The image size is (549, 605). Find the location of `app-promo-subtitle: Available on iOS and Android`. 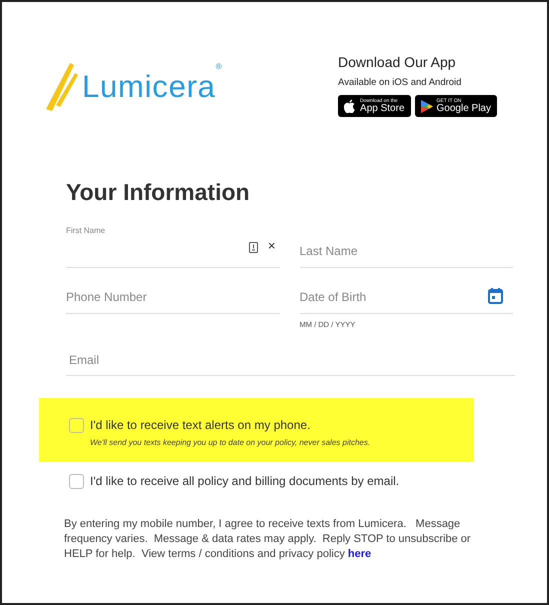

app-promo-subtitle: Available on iOS and Android is located at coordinates (400, 83).